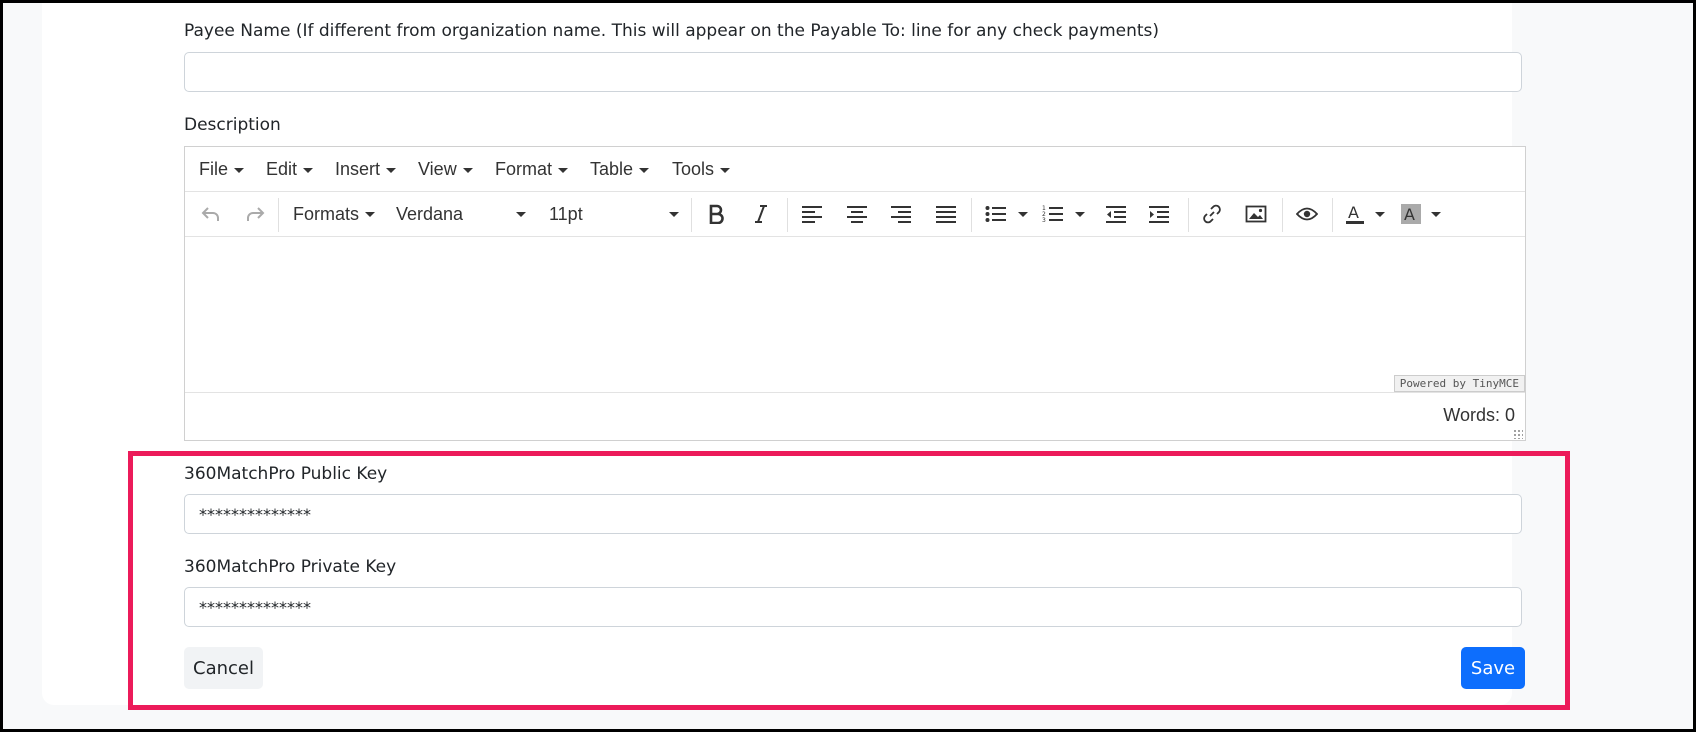  What do you see at coordinates (532, 169) in the screenshot?
I see `menu-format: Format` at bounding box center [532, 169].